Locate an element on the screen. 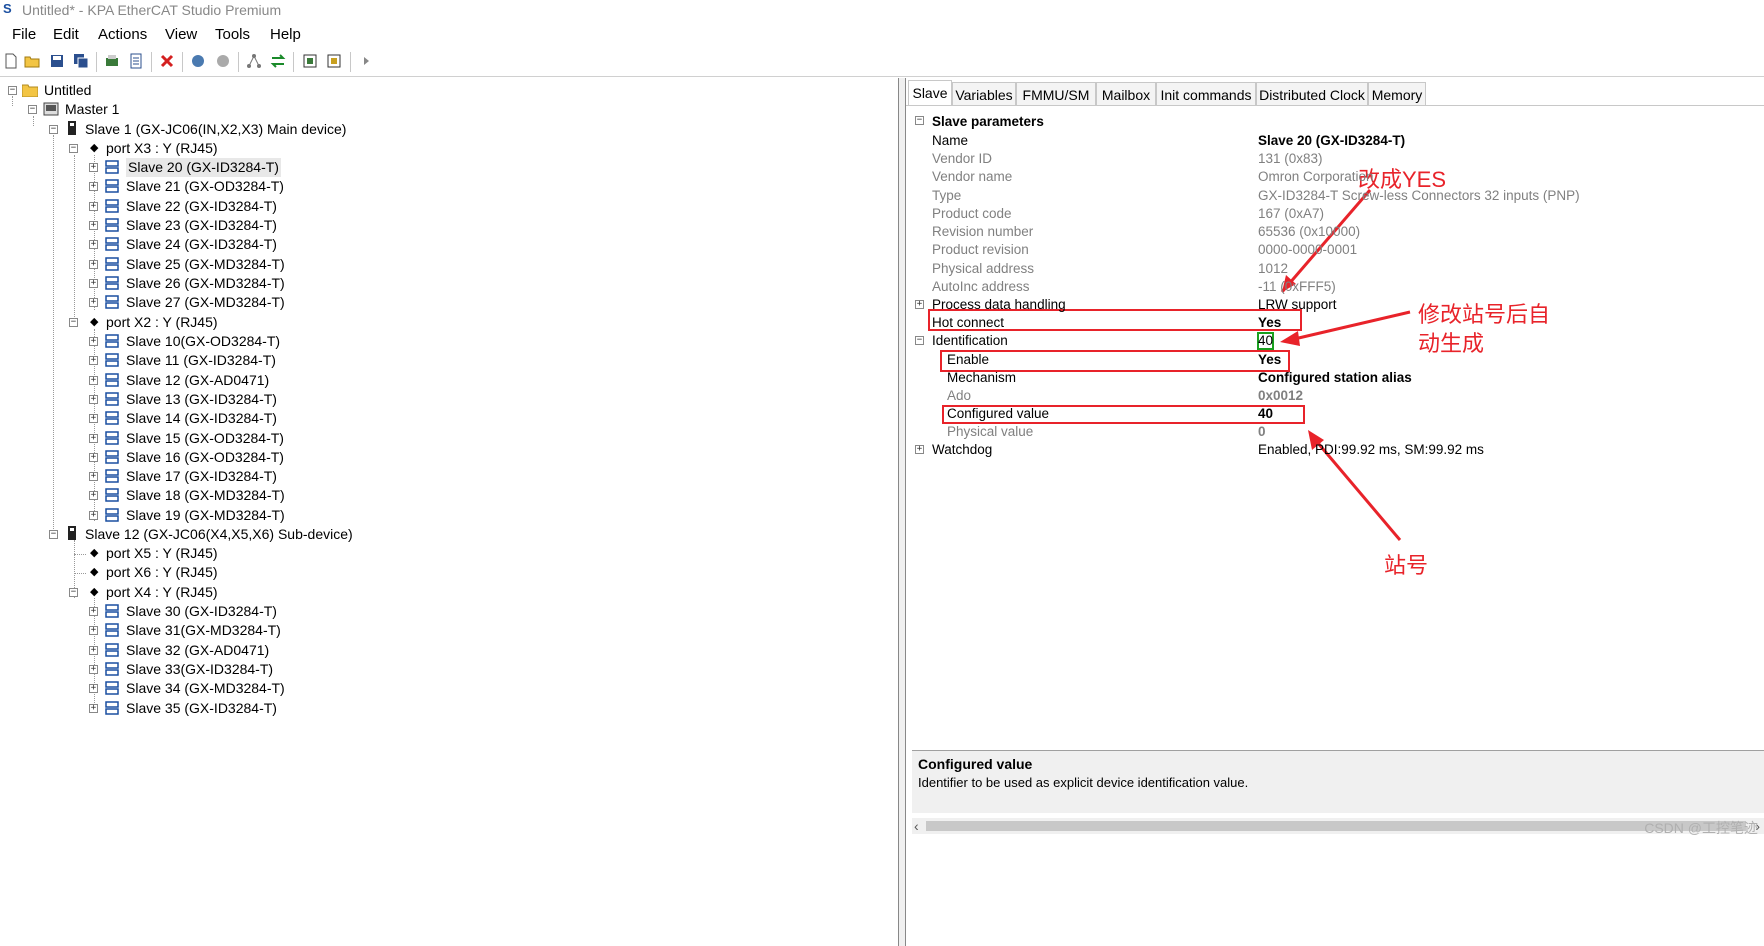  connect-icon is located at coordinates (198, 61).